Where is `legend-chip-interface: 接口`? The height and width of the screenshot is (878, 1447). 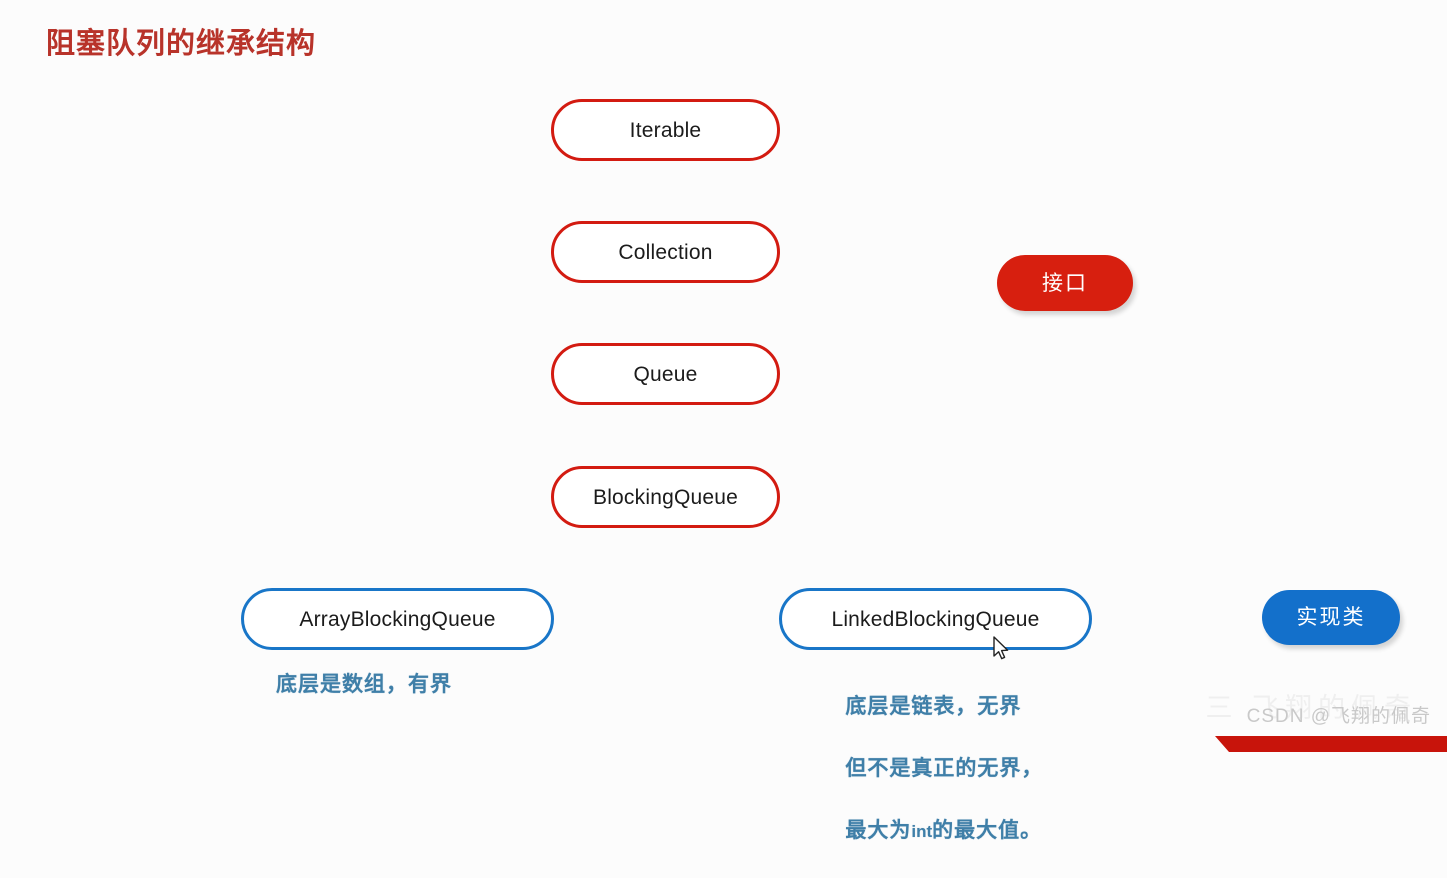 legend-chip-interface: 接口 is located at coordinates (1065, 283).